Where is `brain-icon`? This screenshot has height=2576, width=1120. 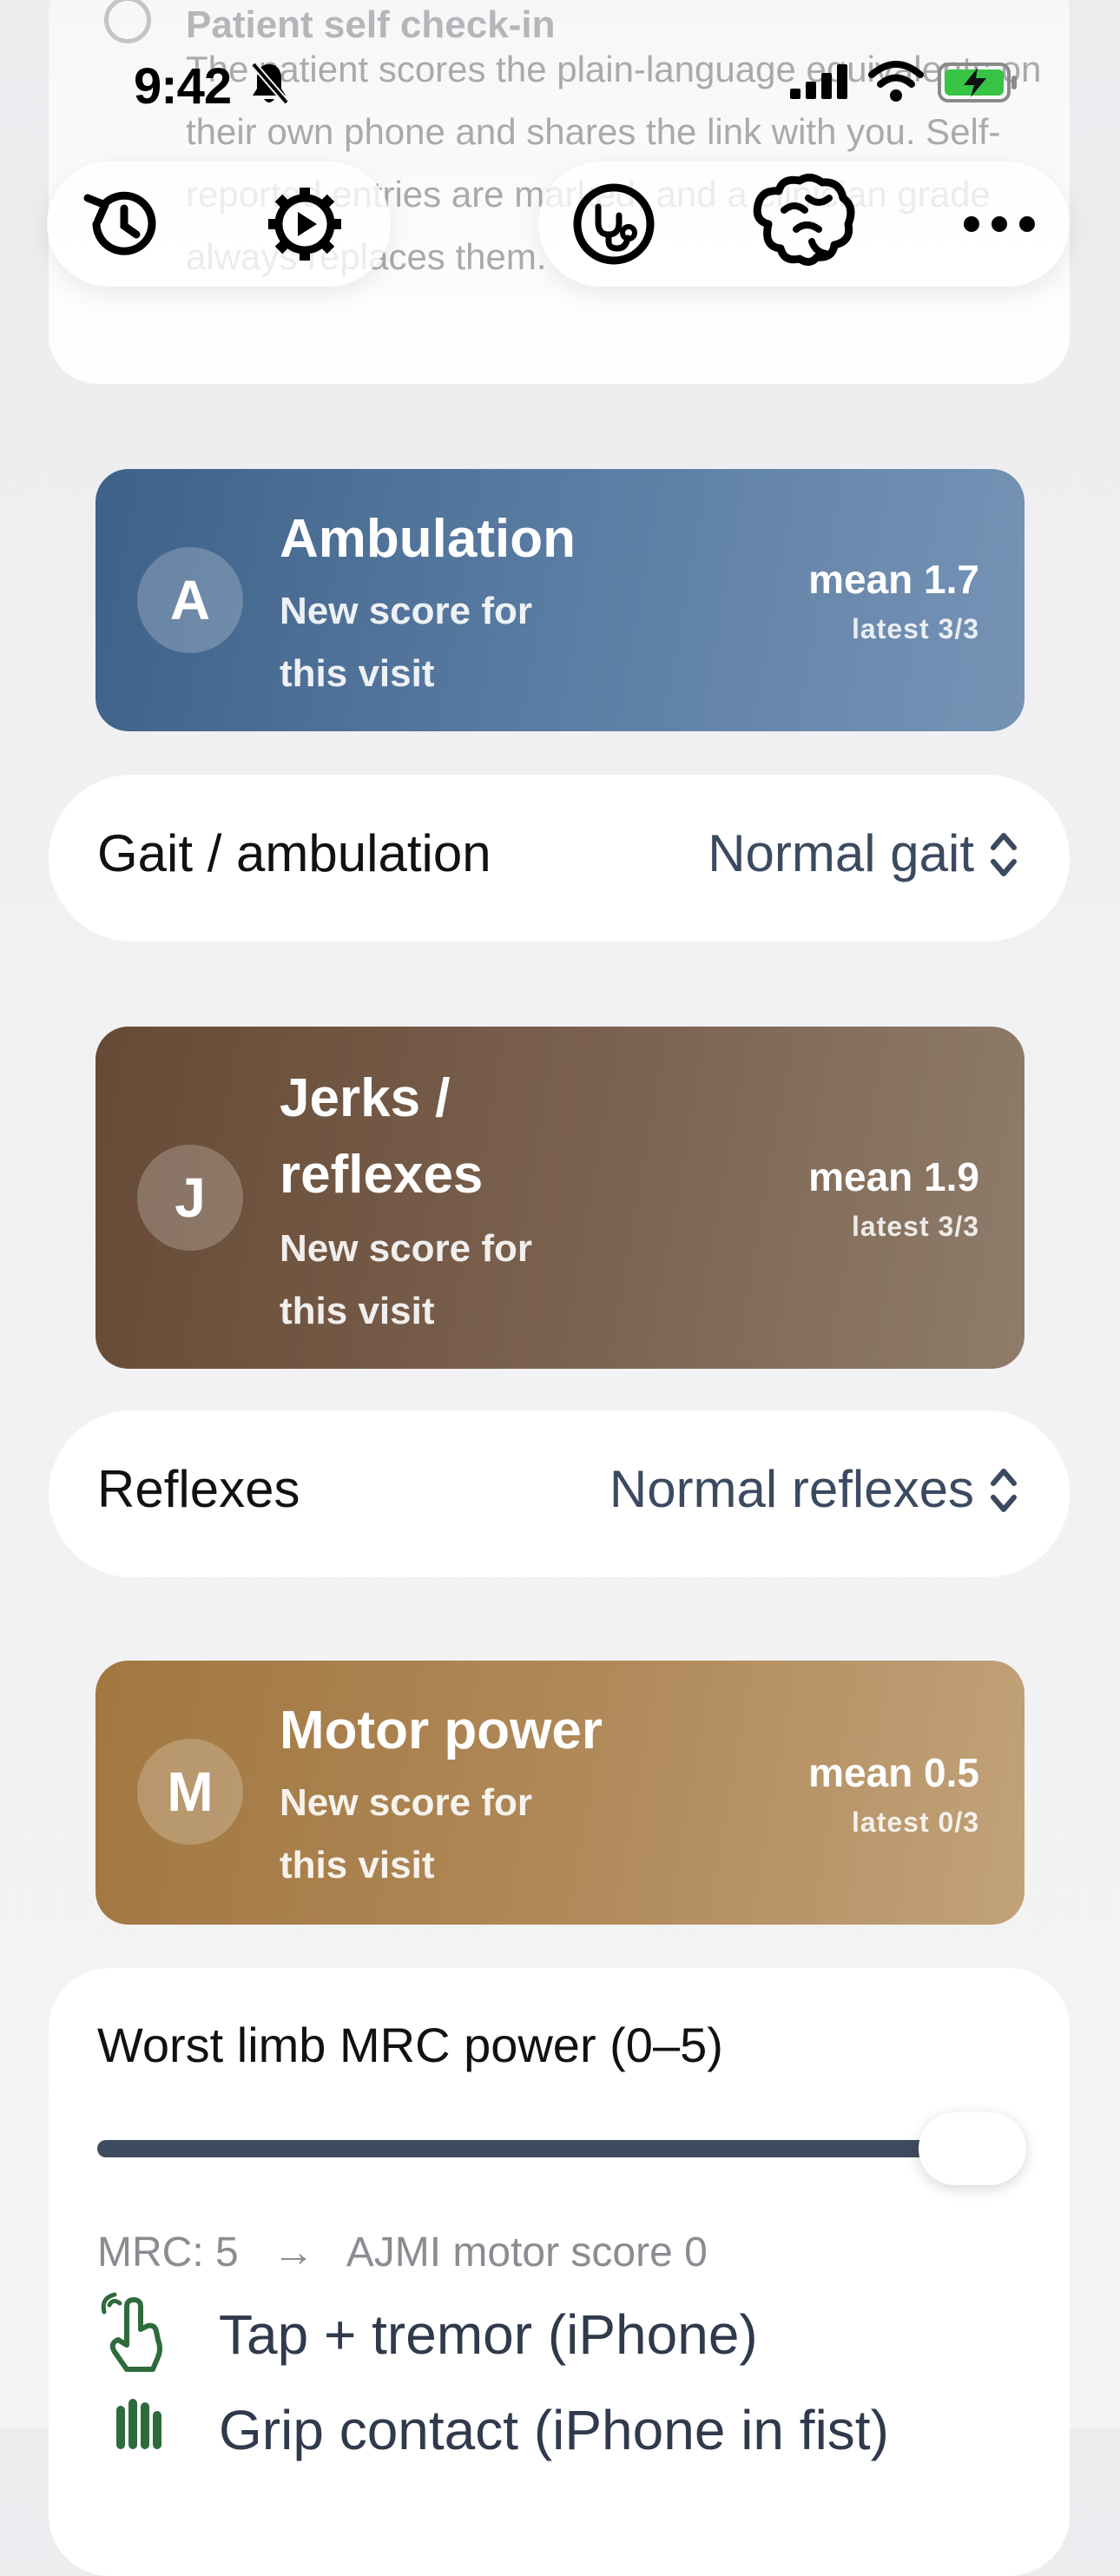 brain-icon is located at coordinates (803, 220).